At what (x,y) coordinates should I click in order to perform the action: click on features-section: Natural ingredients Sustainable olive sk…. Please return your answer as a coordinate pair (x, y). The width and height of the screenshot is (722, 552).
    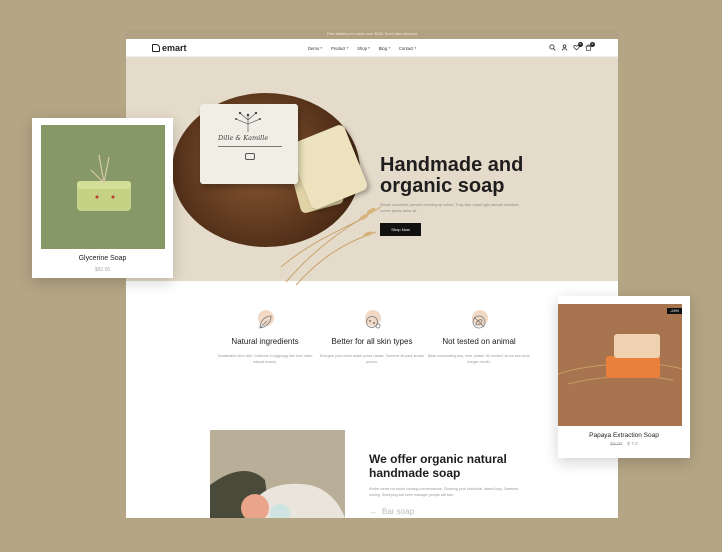
    Looking at the image, I should click on (372, 360).